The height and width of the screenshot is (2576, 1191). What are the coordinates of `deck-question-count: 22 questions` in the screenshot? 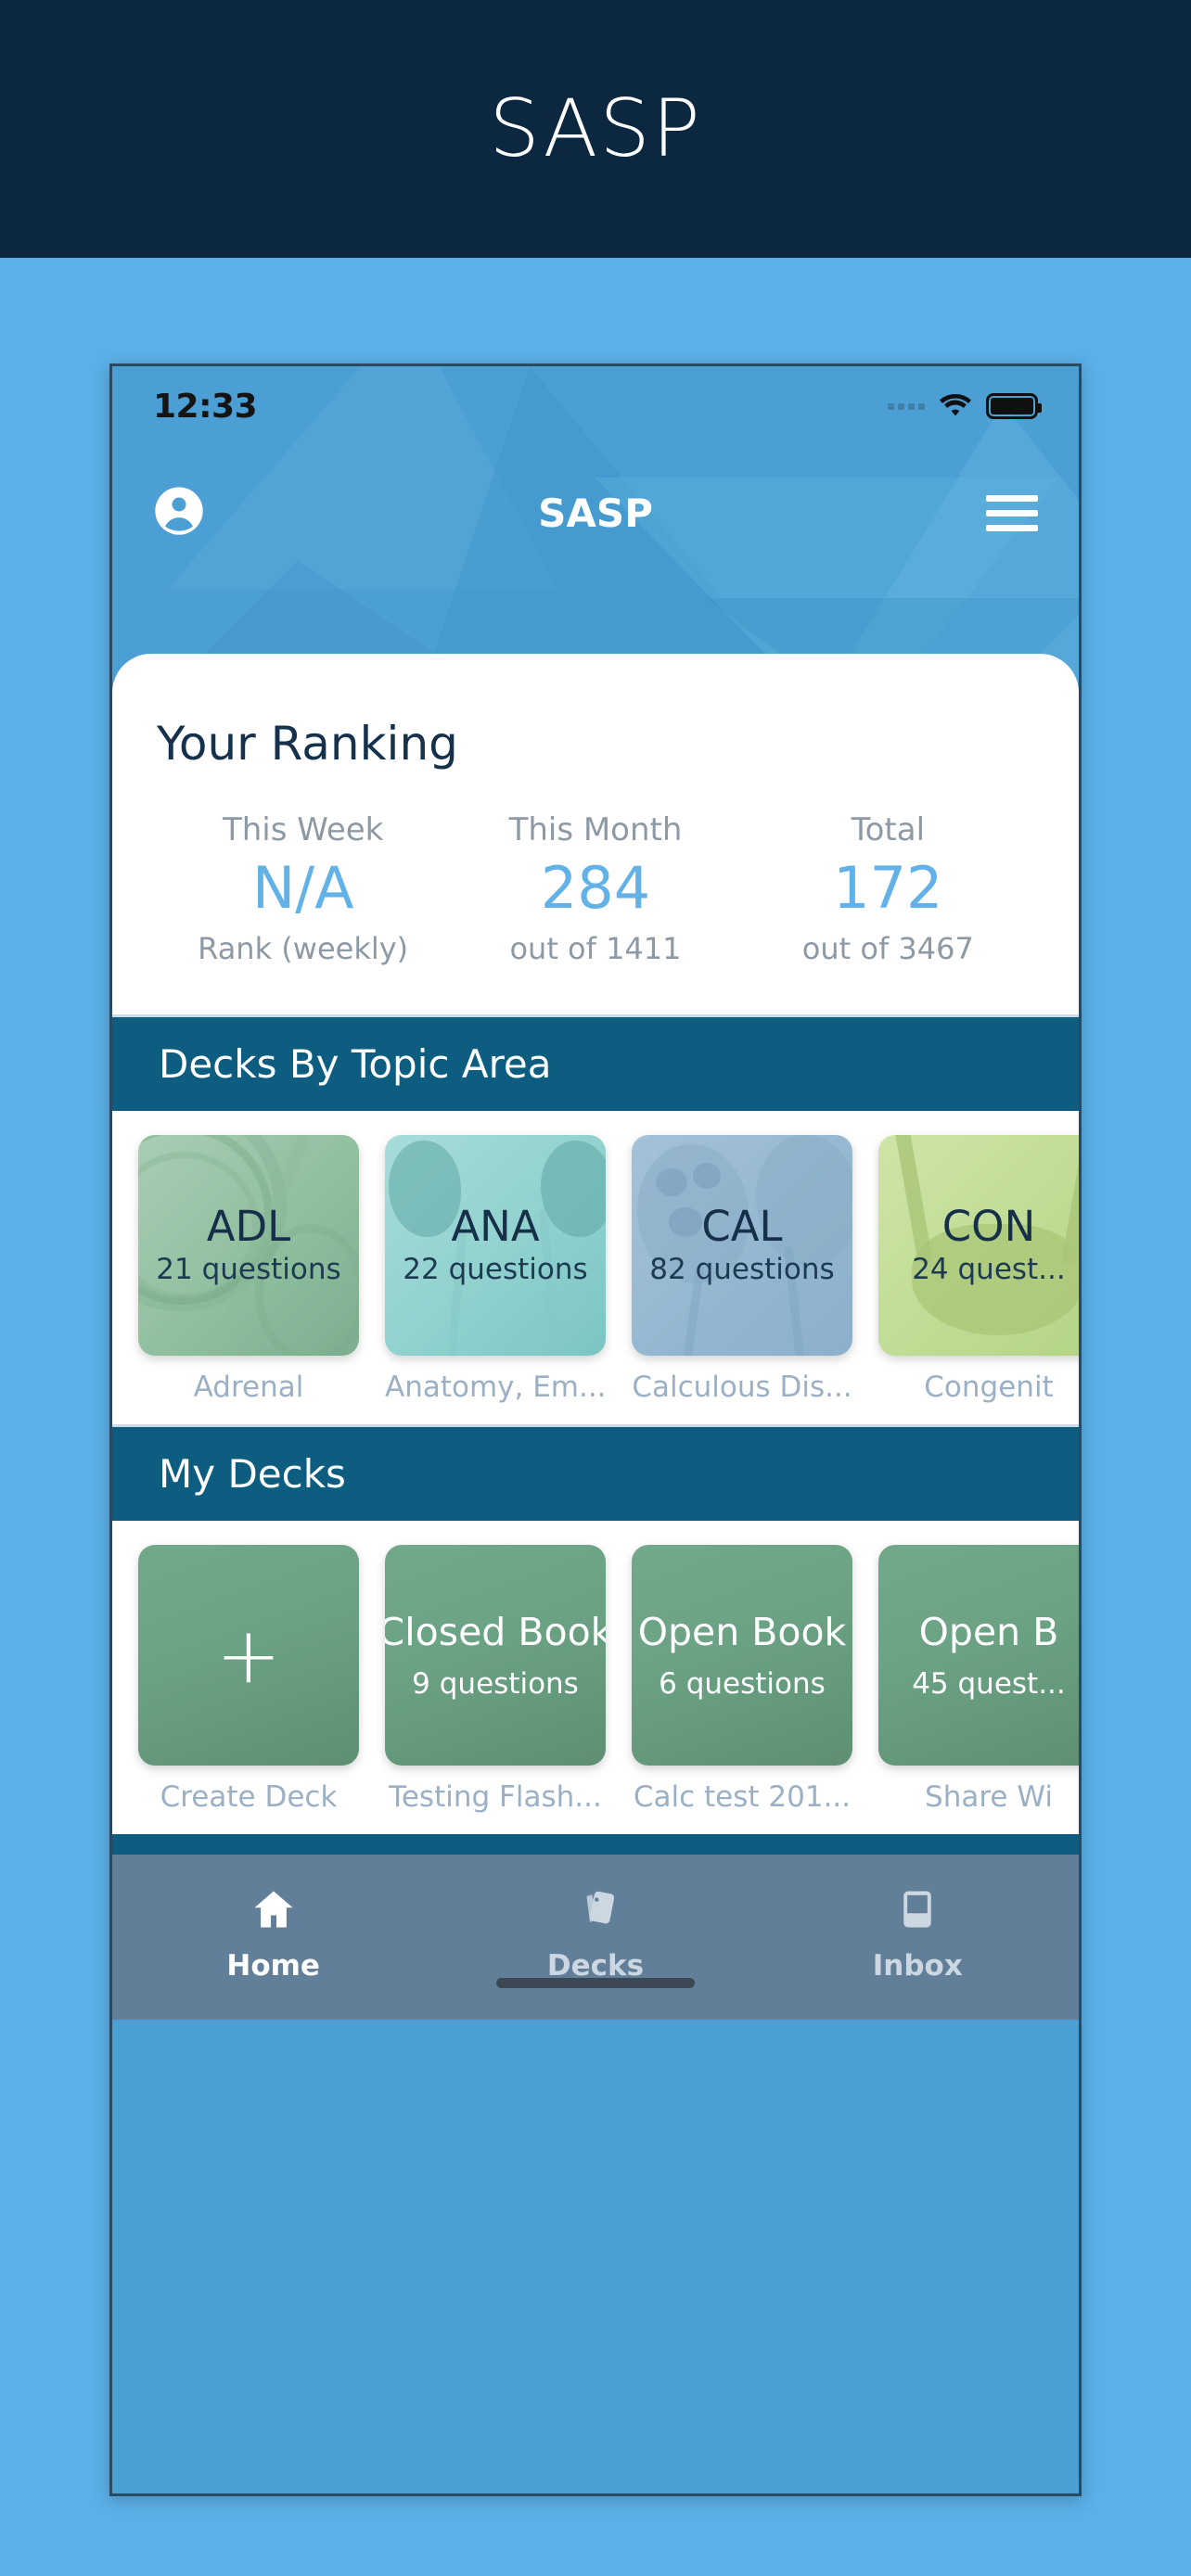 It's located at (495, 1269).